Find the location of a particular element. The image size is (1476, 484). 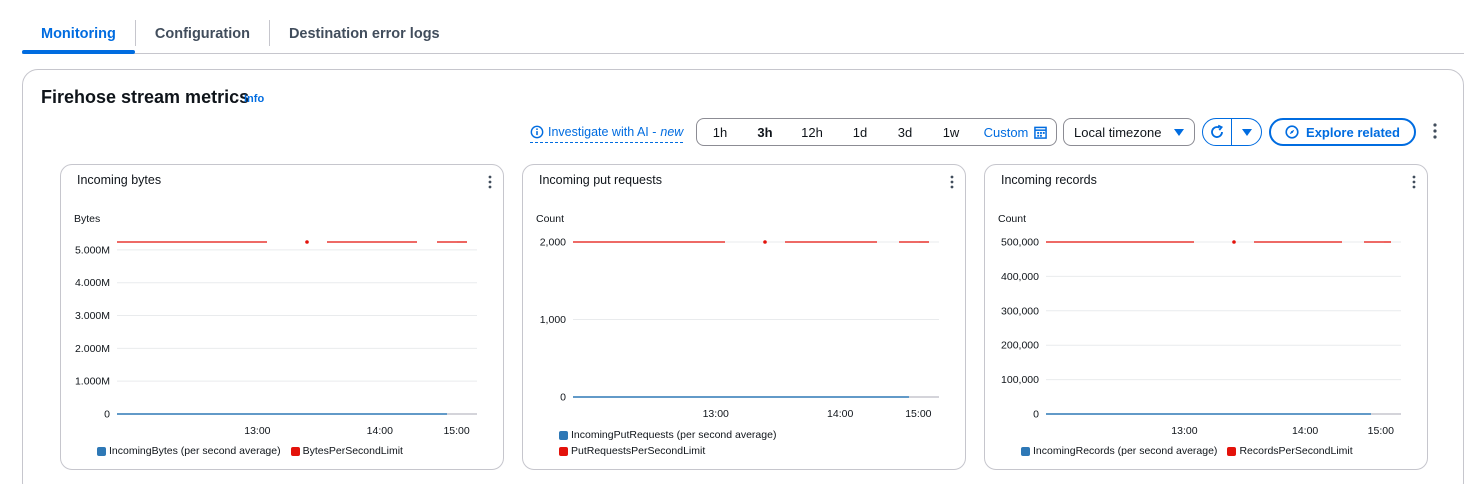

refresh-button-group is located at coordinates (1232, 132).